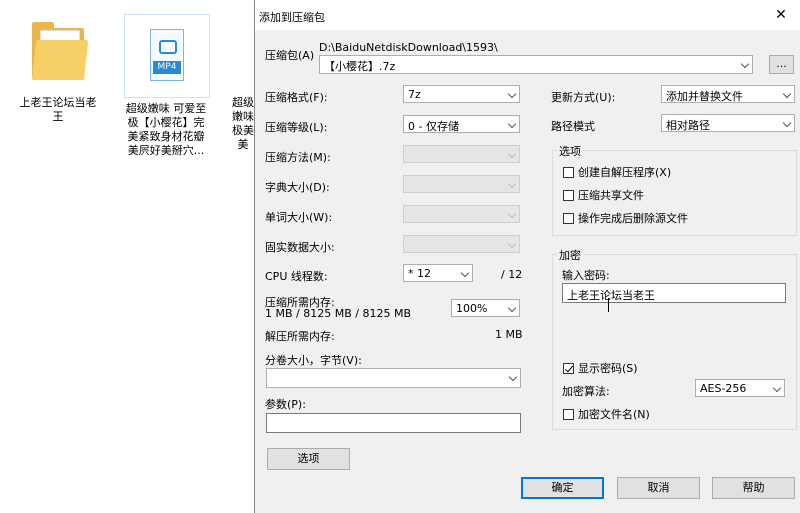 This screenshot has height=513, width=800. I want to click on word-size-label: 单词大小(W):, so click(299, 217).